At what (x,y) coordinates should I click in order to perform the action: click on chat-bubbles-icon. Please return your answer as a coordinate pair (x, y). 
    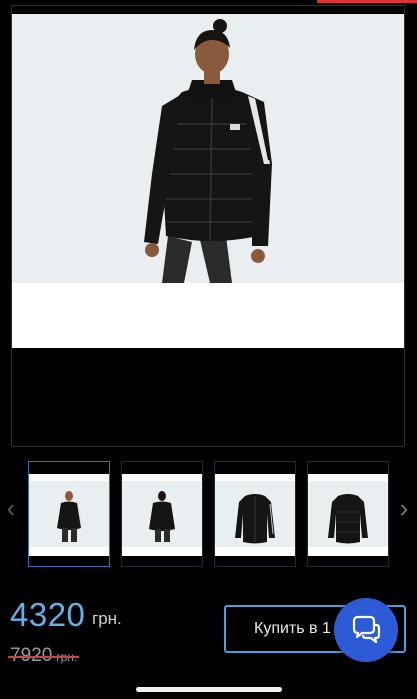
    Looking at the image, I should click on (366, 629).